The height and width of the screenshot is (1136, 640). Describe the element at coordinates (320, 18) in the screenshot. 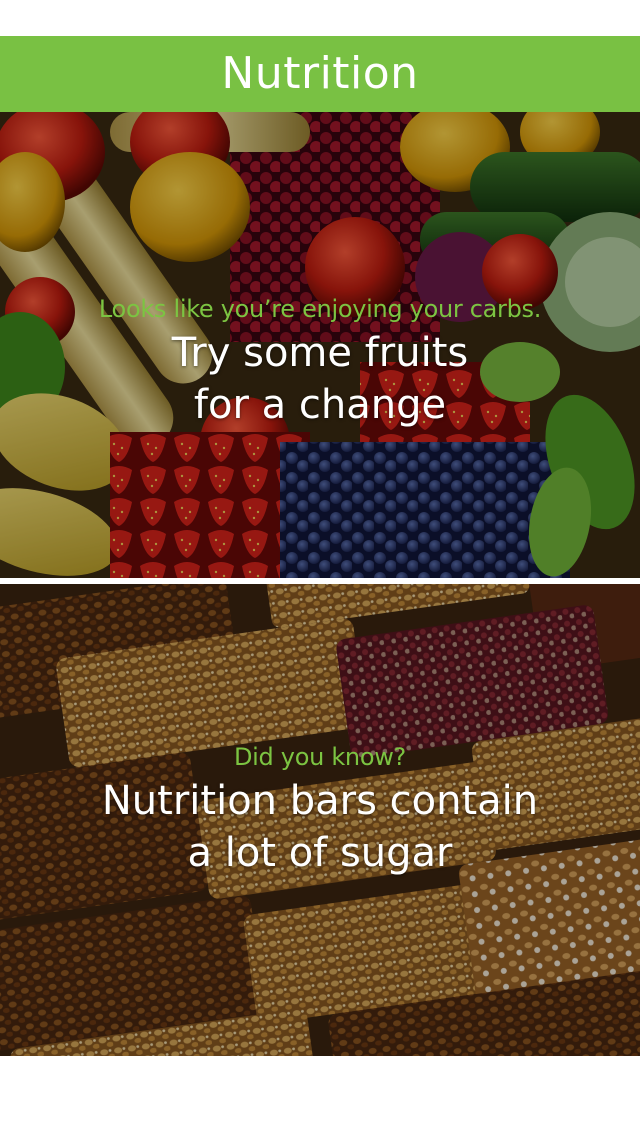

I see `status-bar` at that location.